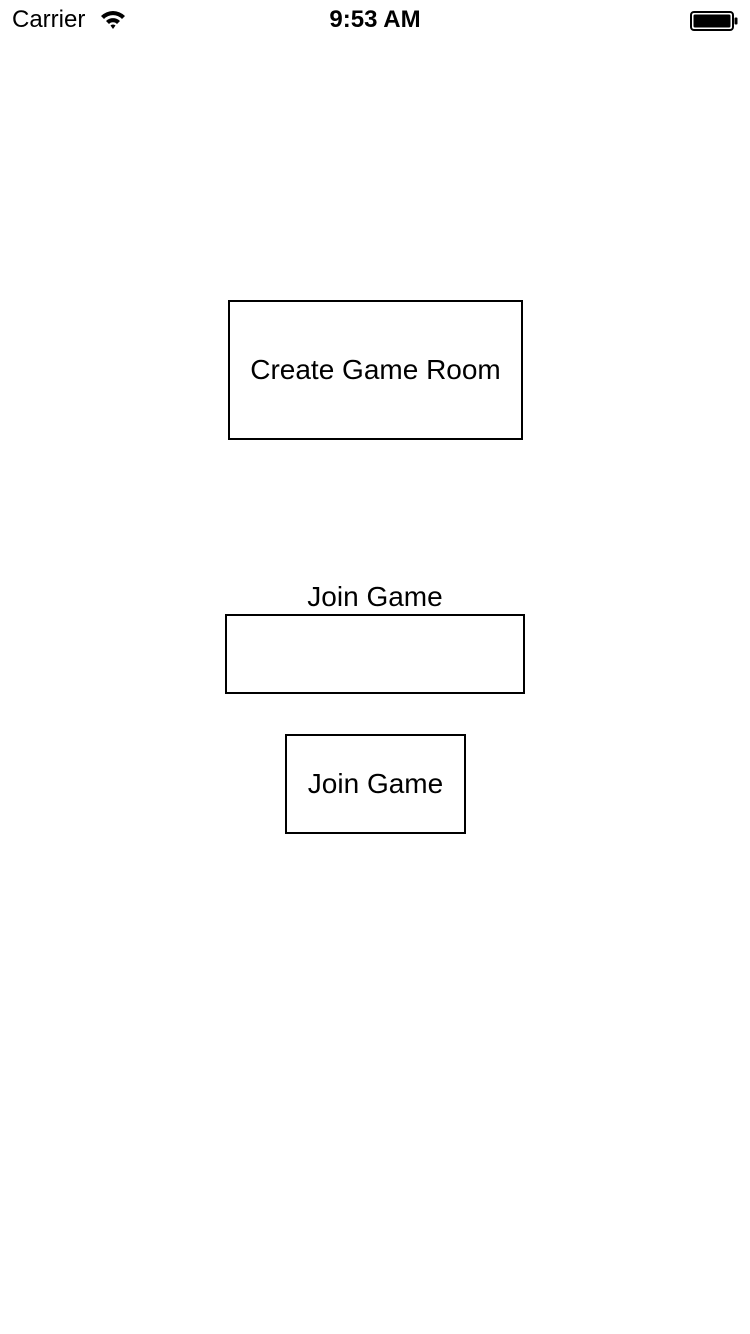 The width and height of the screenshot is (750, 1334). I want to click on battery-icon, so click(714, 21).